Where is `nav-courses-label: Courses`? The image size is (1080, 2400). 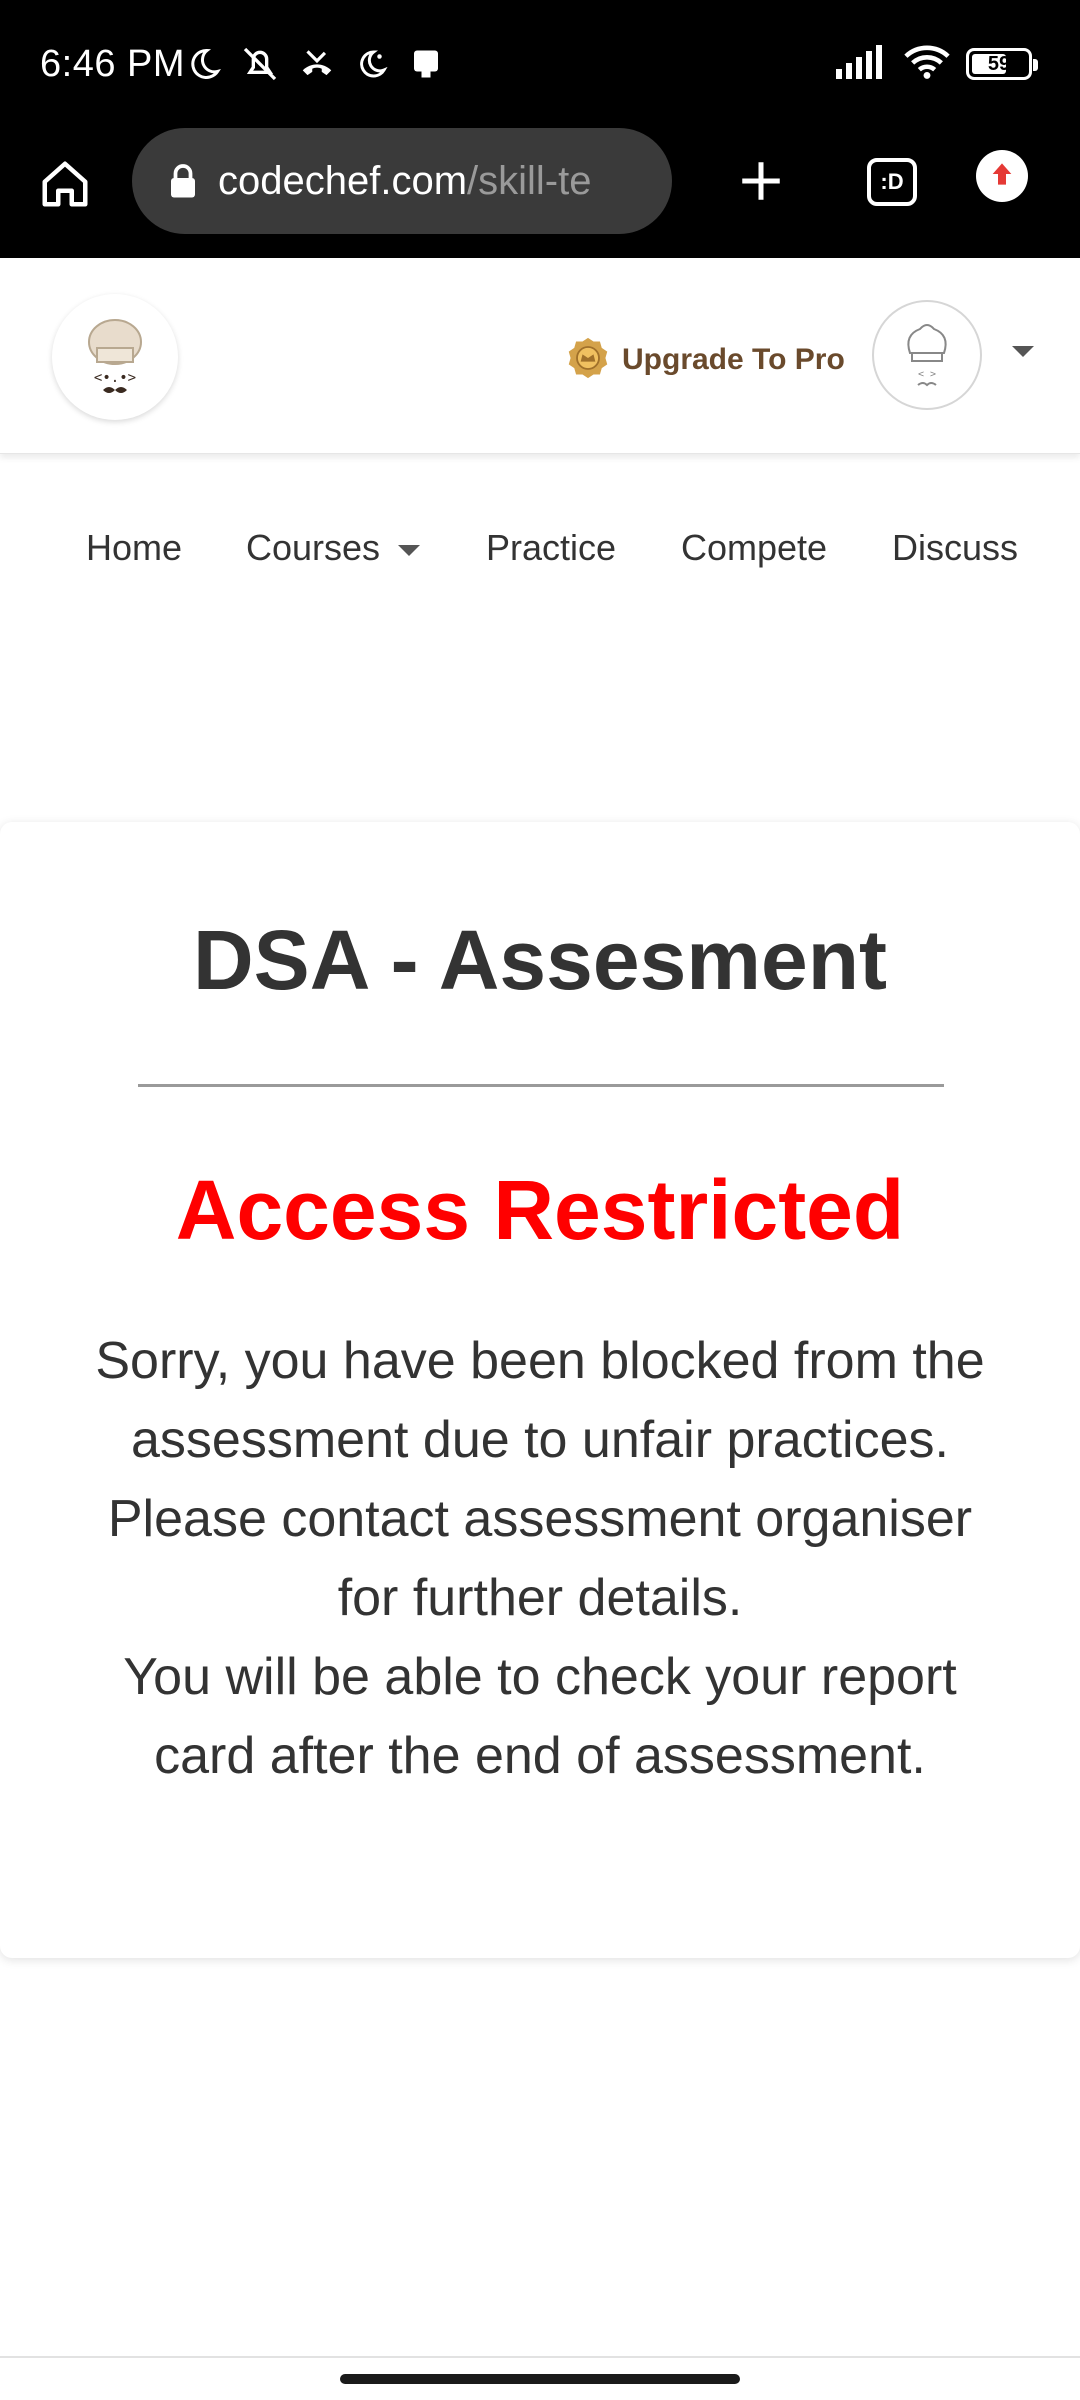
nav-courses-label: Courses is located at coordinates (313, 547).